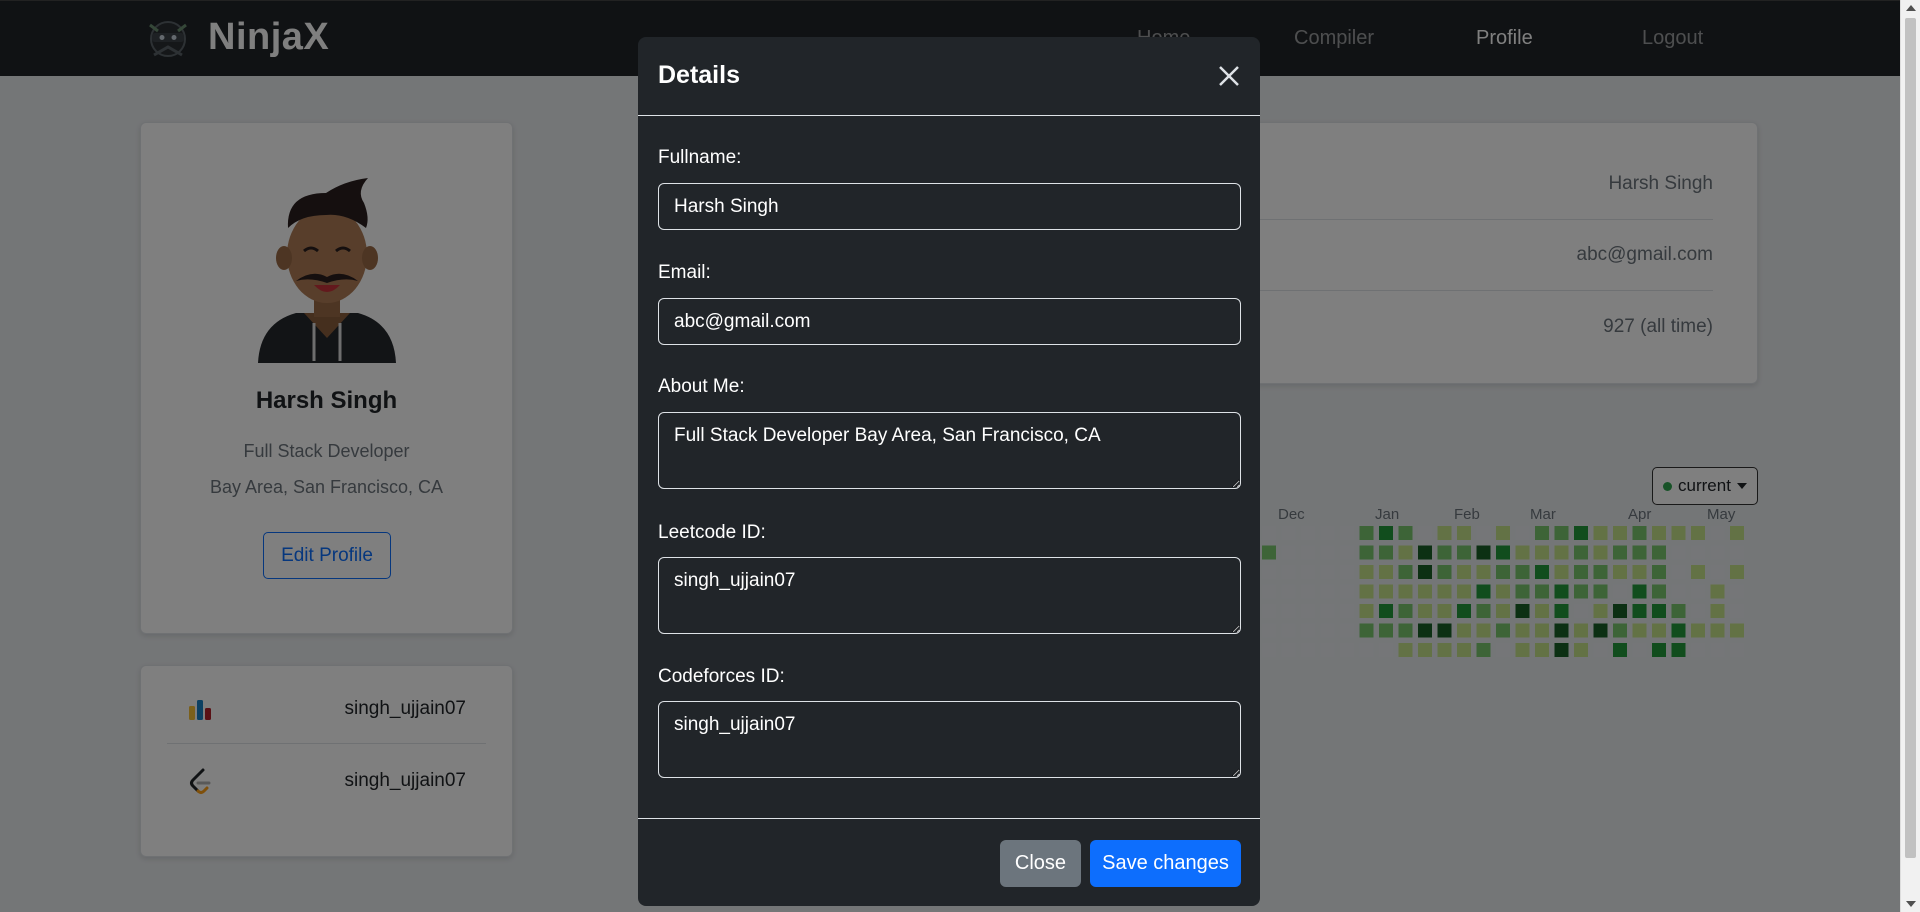 Image resolution: width=1920 pixels, height=912 pixels. I want to click on close-icon, so click(1229, 76).